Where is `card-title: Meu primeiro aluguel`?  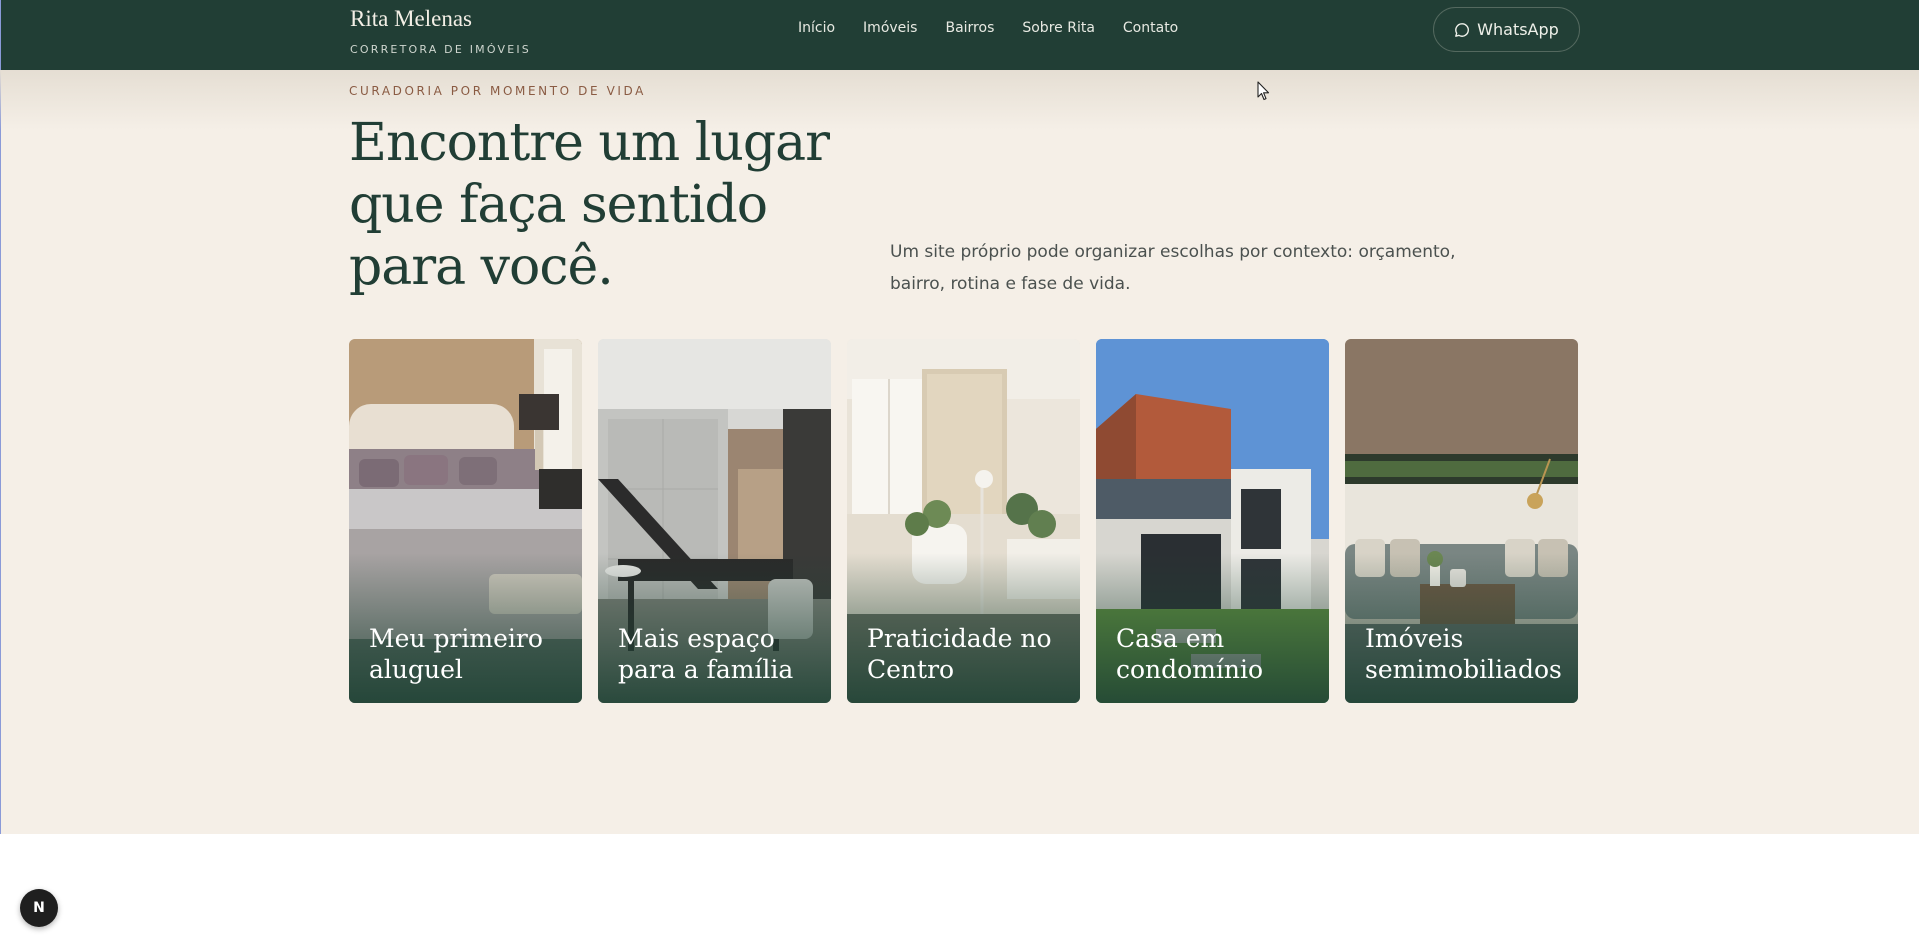 card-title: Meu primeiro aluguel is located at coordinates (456, 654).